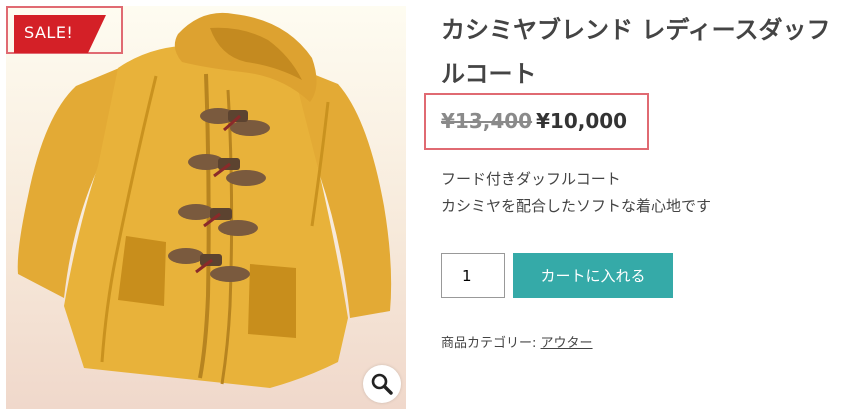 Image resolution: width=845 pixels, height=415 pixels. Describe the element at coordinates (593, 275) in the screenshot. I see `add-to-cart-button: カートに入れる` at that location.